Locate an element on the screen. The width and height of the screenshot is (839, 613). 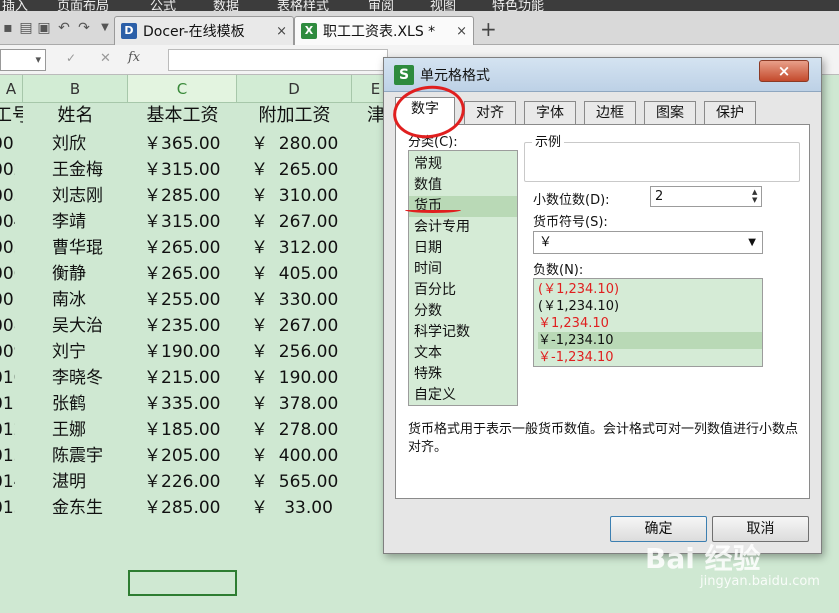
table-cell: ￥ 378.00 is located at coordinates (294, 404).